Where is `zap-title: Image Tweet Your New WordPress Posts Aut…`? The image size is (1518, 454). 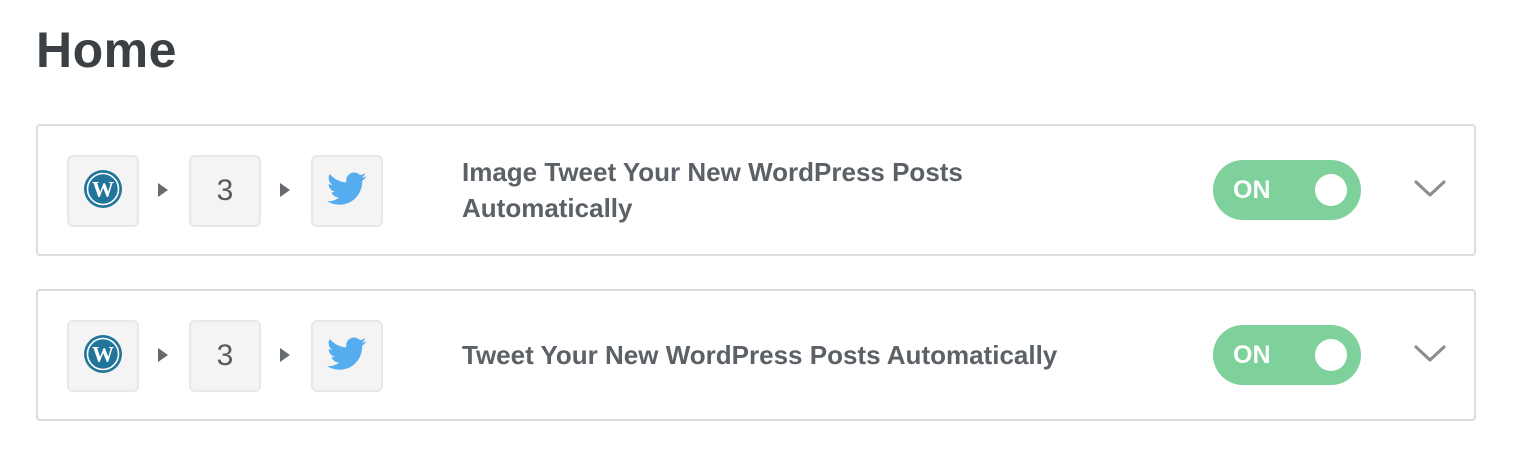
zap-title: Image Tweet Your New WordPress Posts Aut… is located at coordinates (782, 190).